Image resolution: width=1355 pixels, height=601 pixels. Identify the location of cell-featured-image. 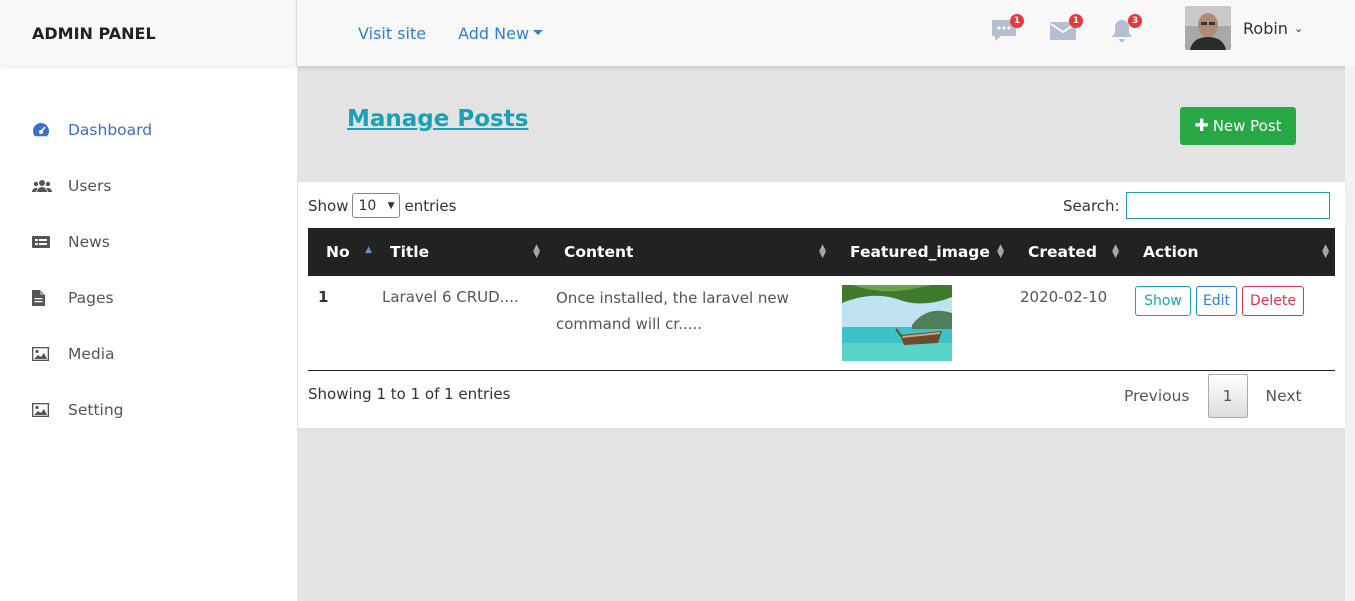
(921, 323).